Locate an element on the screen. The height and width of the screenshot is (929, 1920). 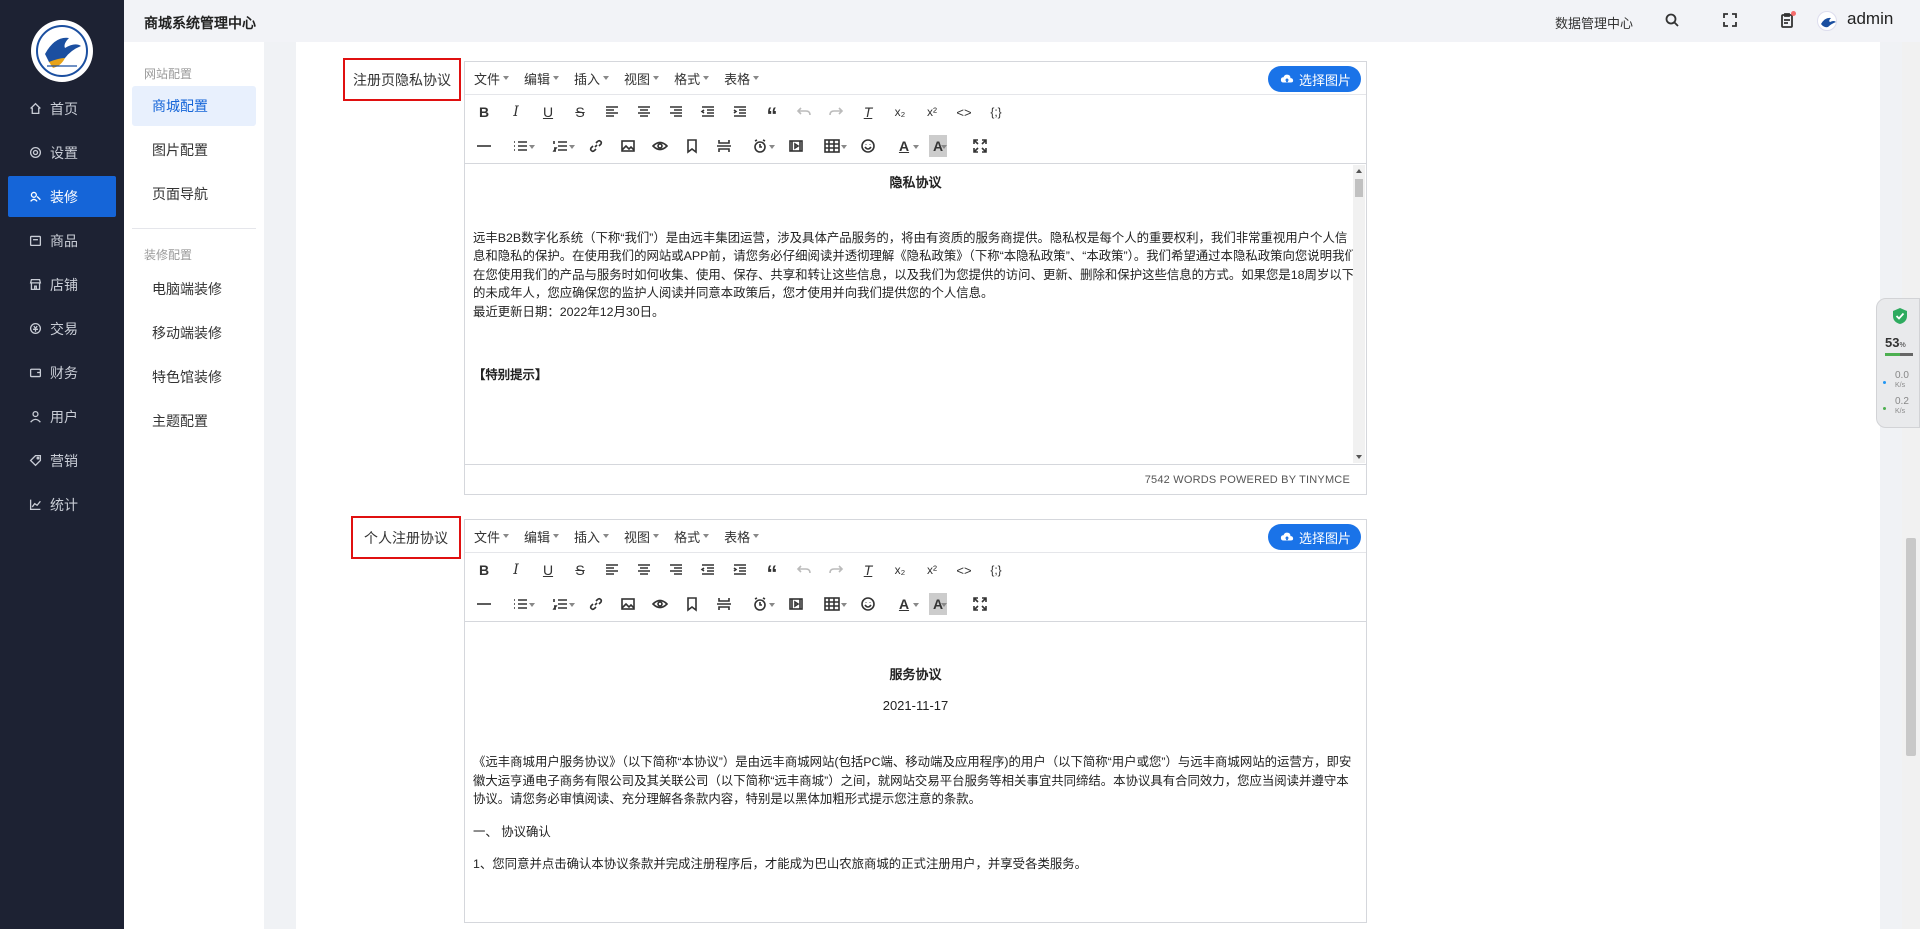
submenu-item-mall-config: 商城配置 is located at coordinates (194, 106).